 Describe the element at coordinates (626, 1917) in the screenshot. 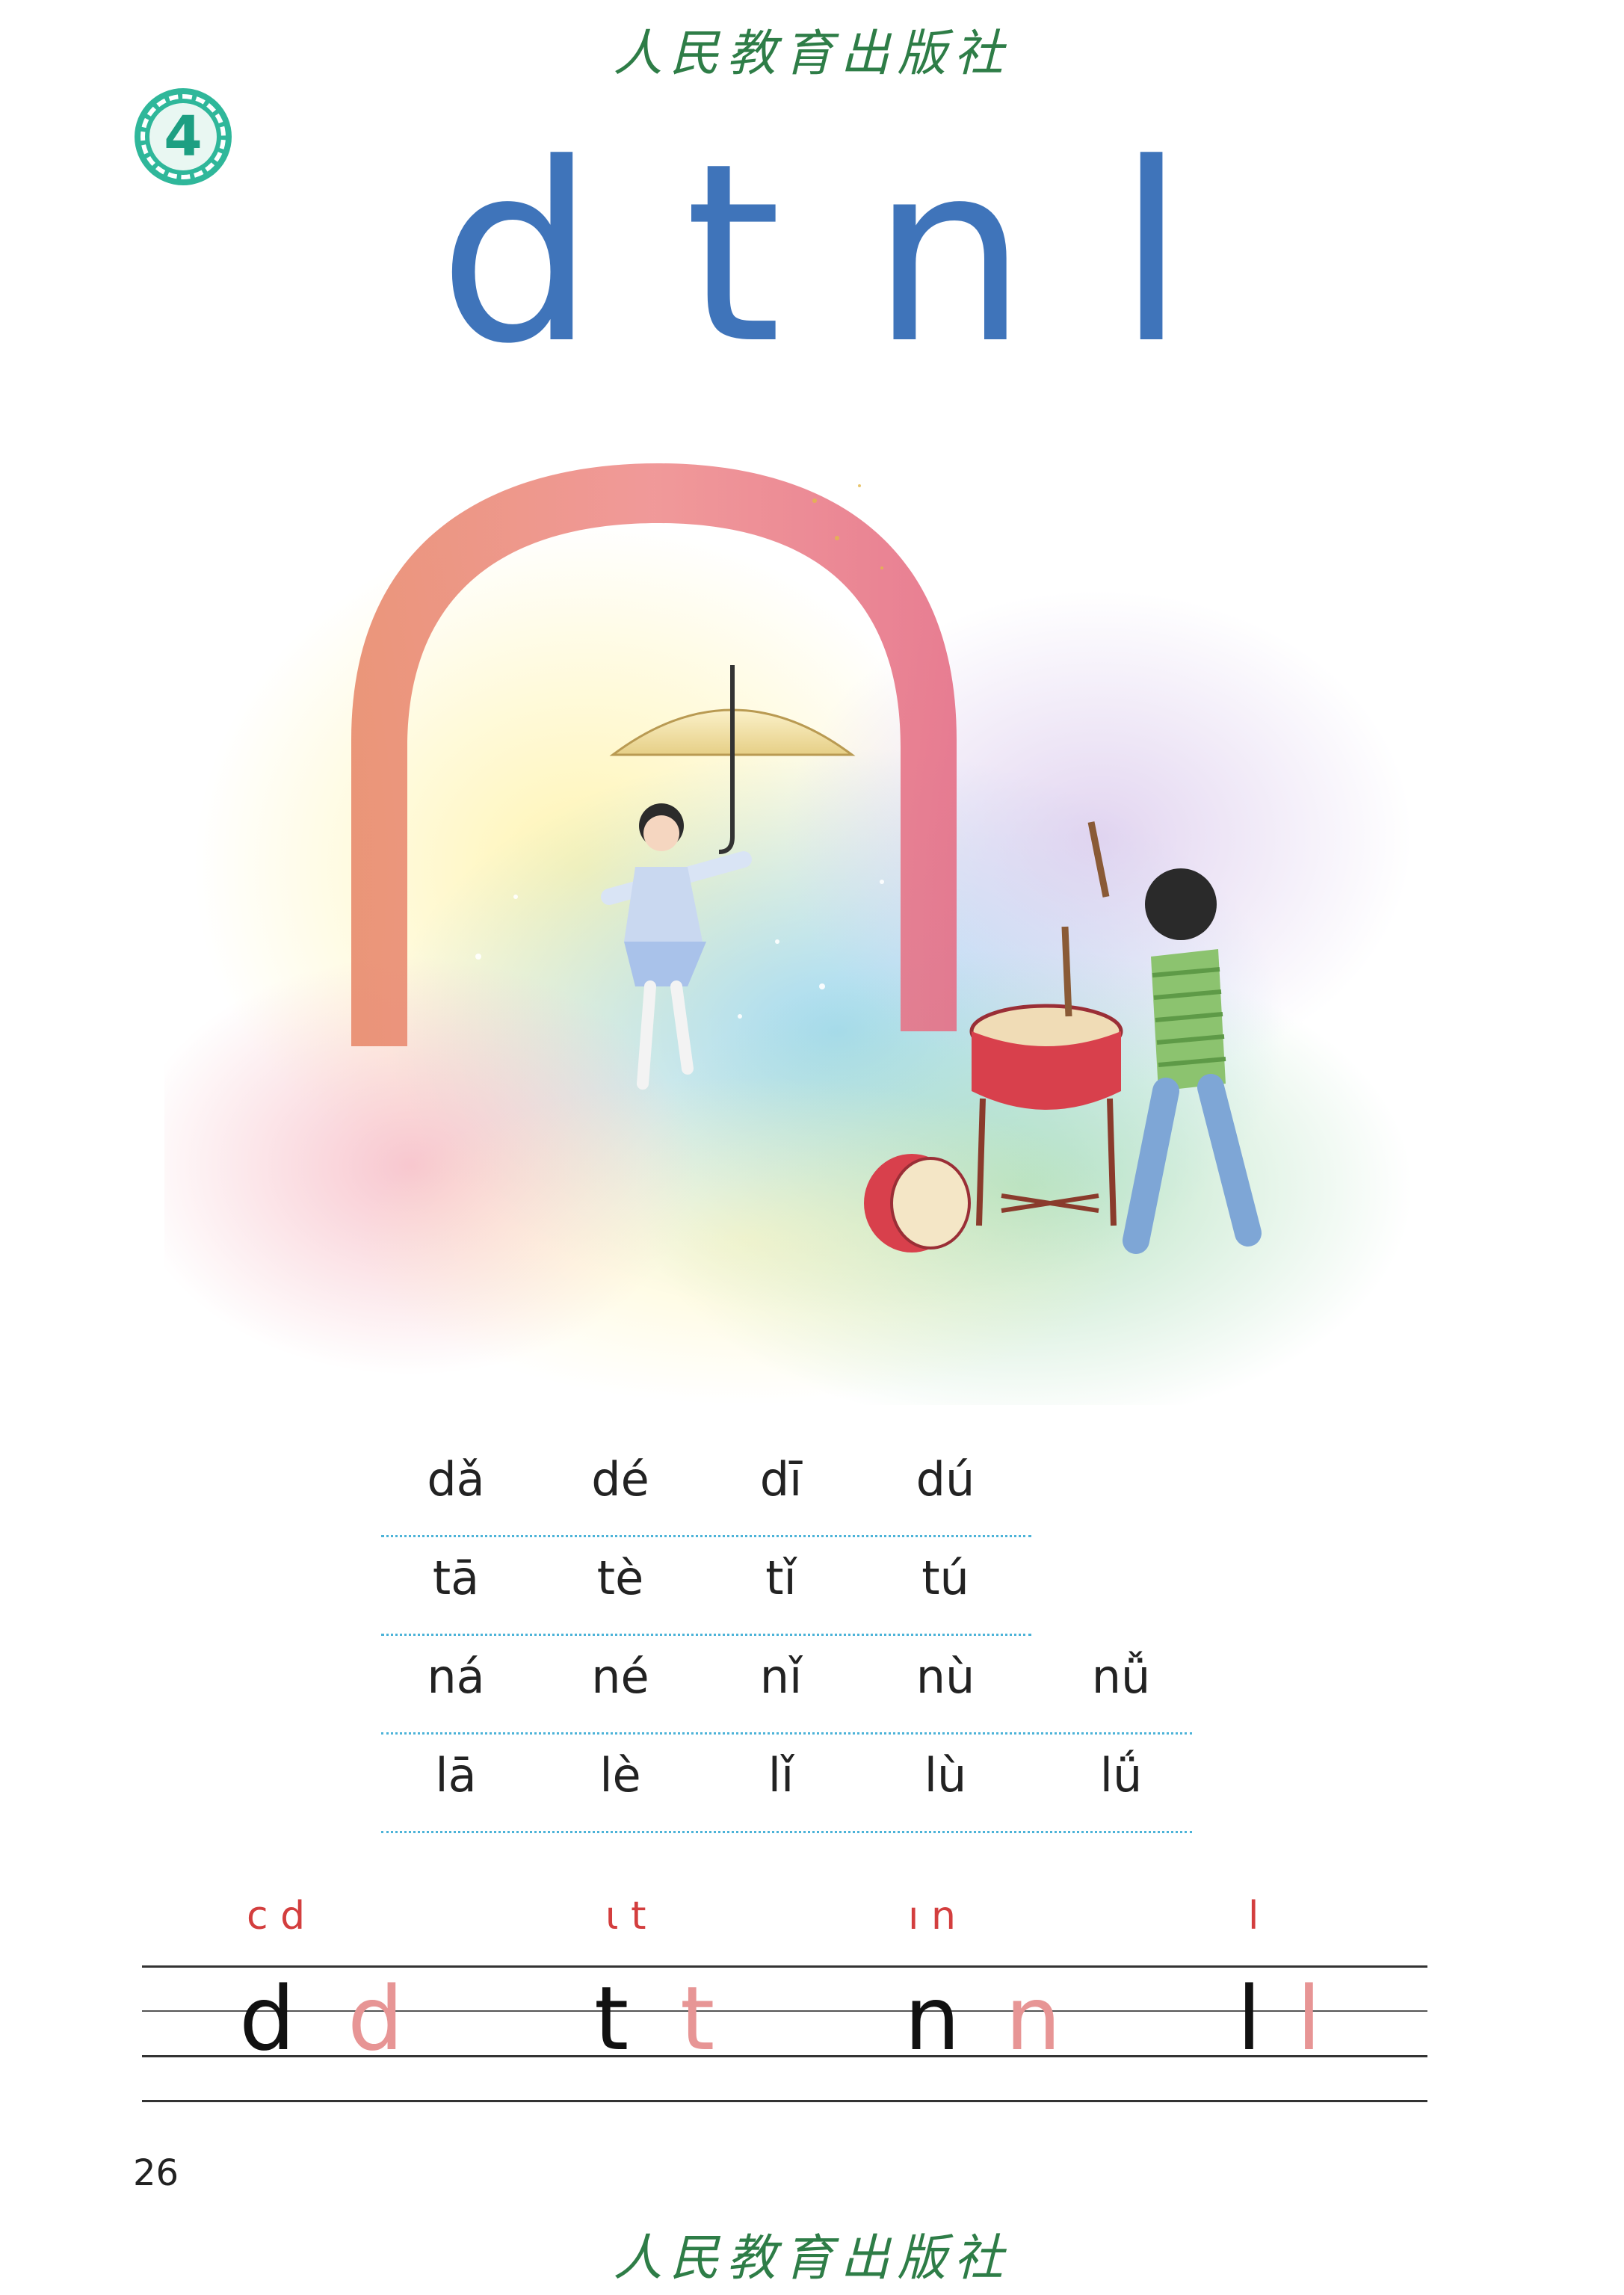

I see `stroke-order-hint-t: ι t` at that location.